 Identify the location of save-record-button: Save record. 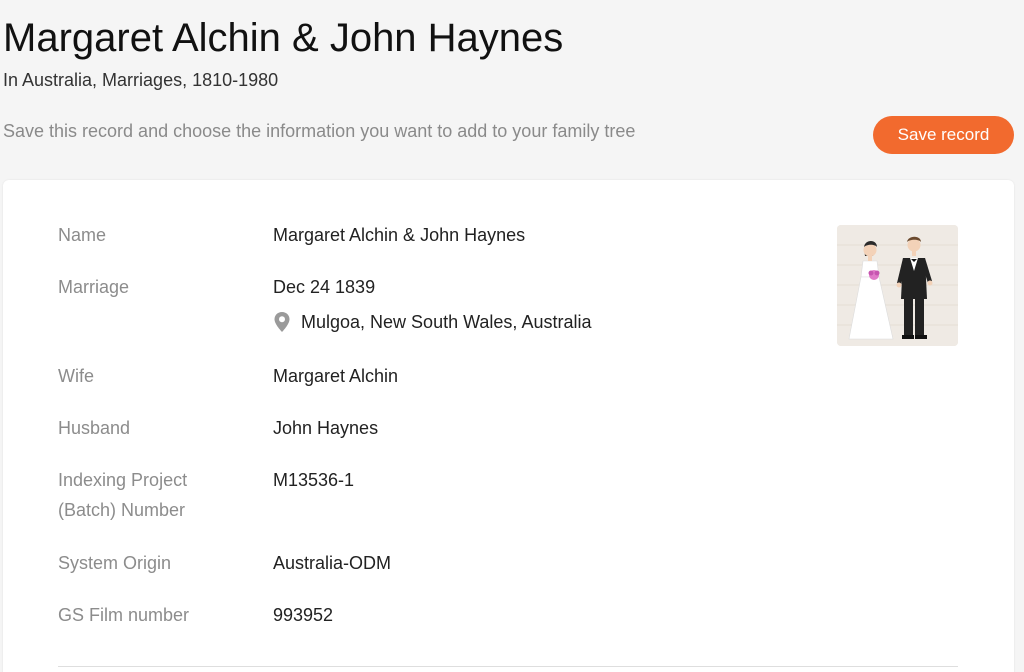
(943, 135).